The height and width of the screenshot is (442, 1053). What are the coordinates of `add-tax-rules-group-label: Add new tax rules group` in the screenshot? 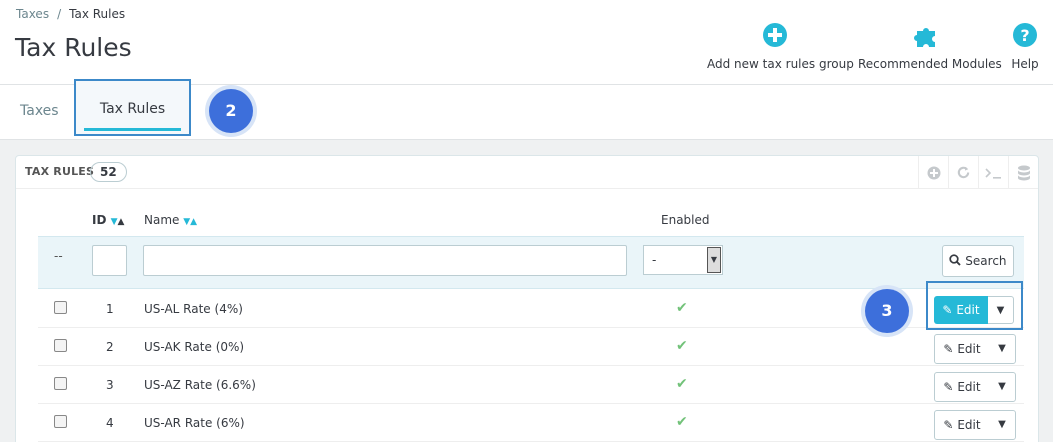 It's located at (780, 64).